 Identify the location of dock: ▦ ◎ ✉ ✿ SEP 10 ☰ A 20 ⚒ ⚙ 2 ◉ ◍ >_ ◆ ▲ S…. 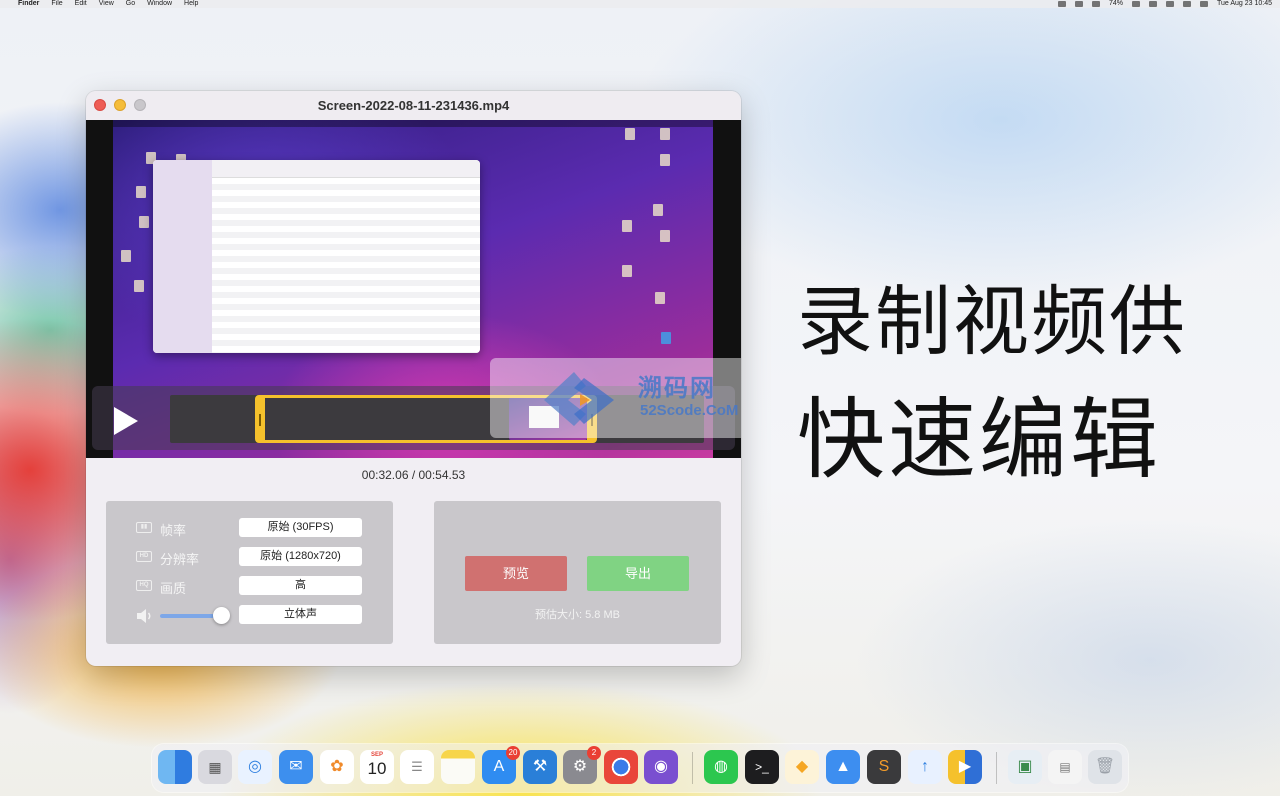
(640, 768).